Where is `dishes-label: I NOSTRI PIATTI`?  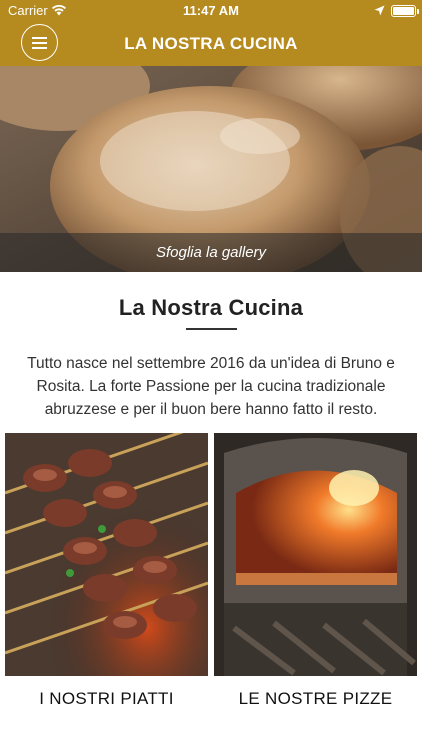 dishes-label: I NOSTRI PIATTI is located at coordinates (106, 699).